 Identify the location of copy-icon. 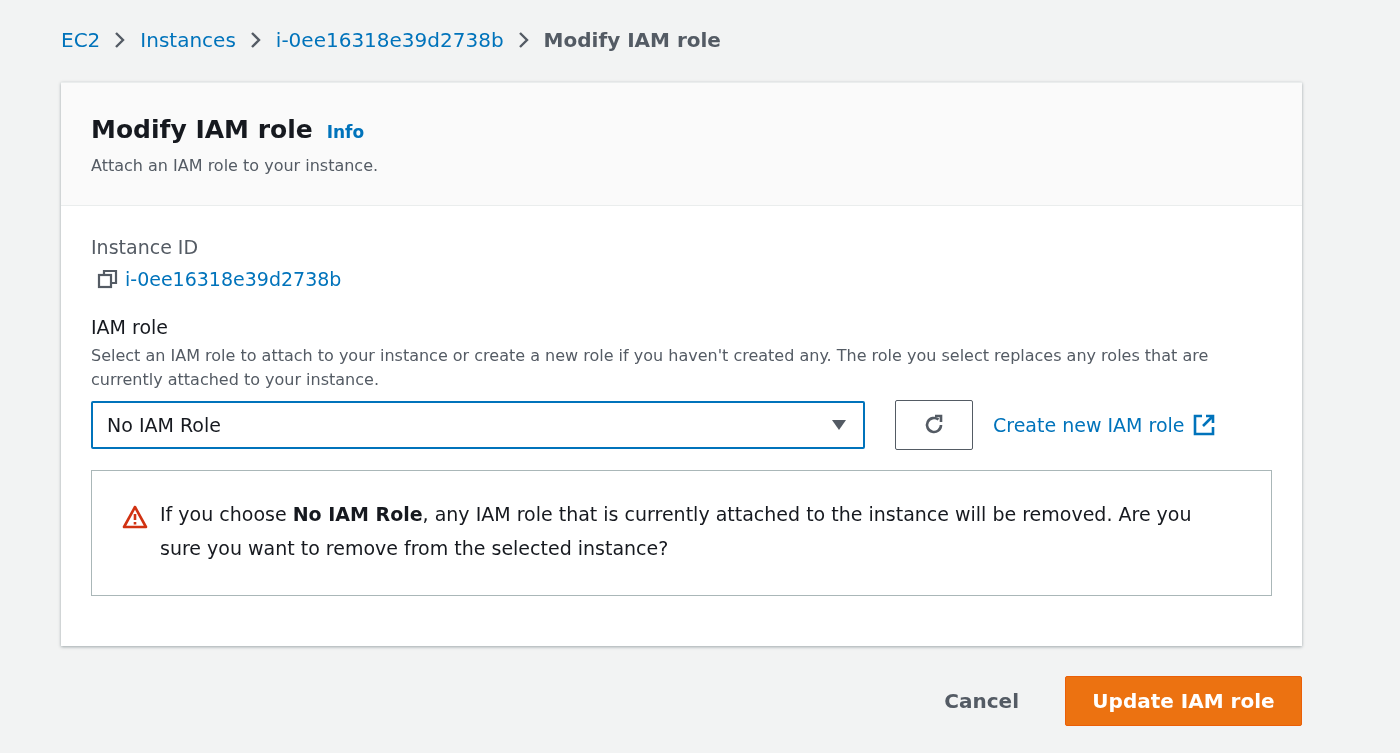
(108, 279).